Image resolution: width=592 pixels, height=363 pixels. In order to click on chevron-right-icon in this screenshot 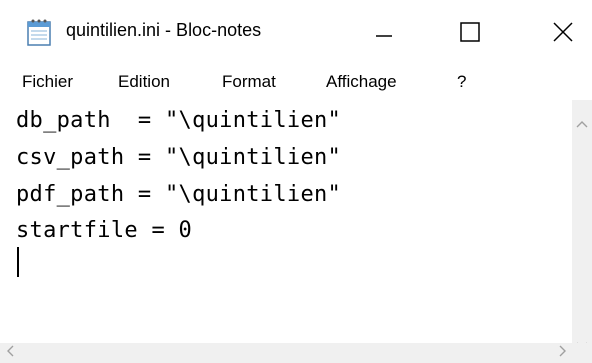, I will do `click(563, 353)`.